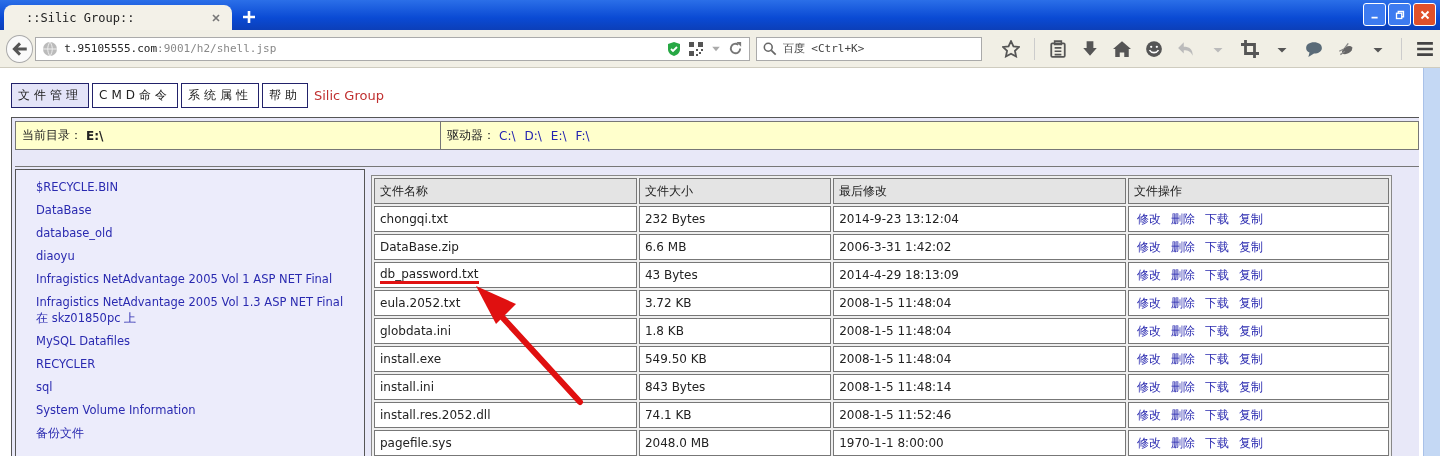  Describe the element at coordinates (735, 191) in the screenshot. I see `column-header: 文件大小` at that location.